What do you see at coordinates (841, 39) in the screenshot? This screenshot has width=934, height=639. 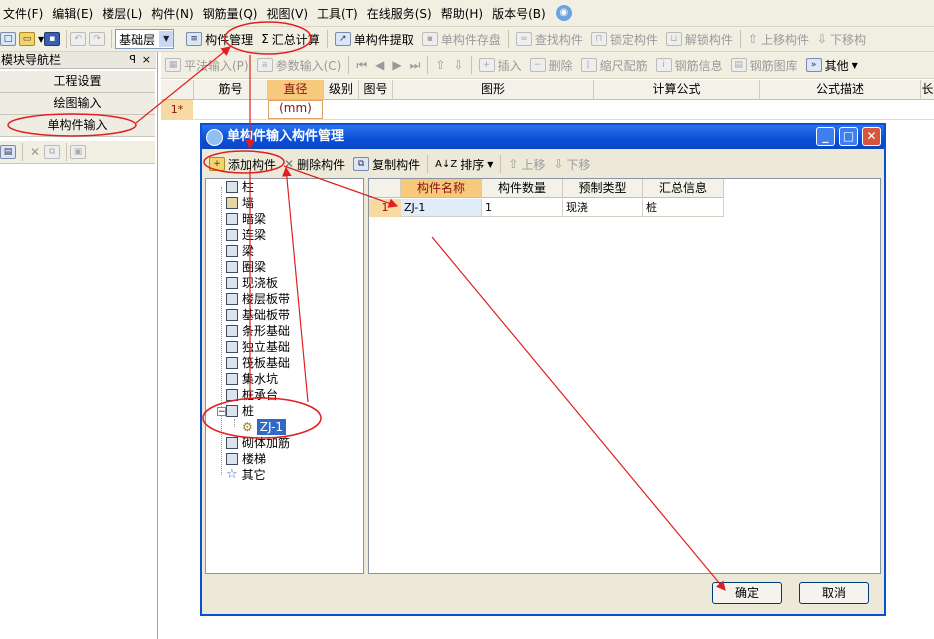 I see `move-down-button: ⇩ 下移构` at bounding box center [841, 39].